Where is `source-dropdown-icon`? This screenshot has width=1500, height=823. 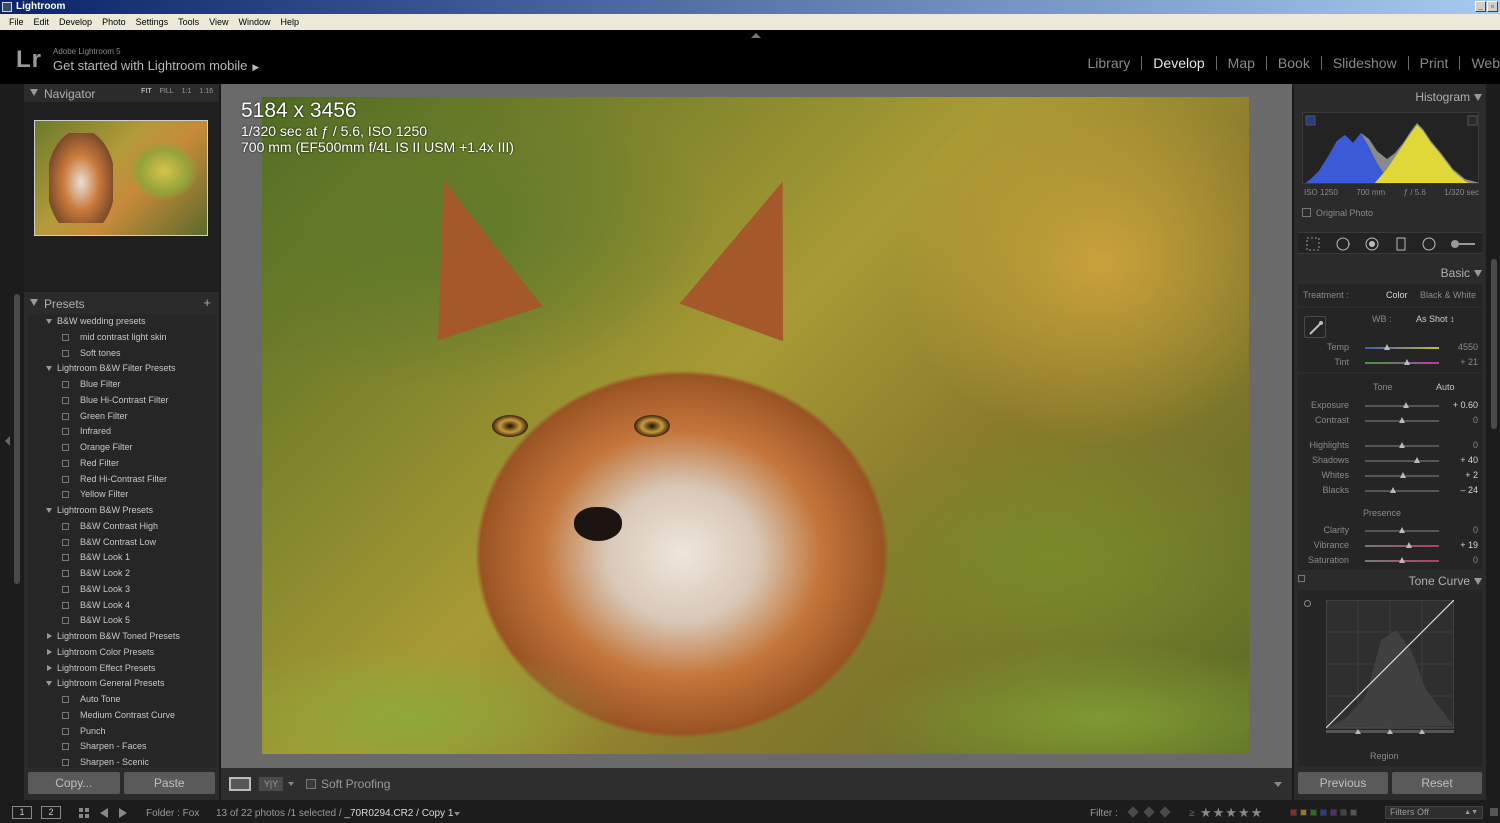 source-dropdown-icon is located at coordinates (457, 814).